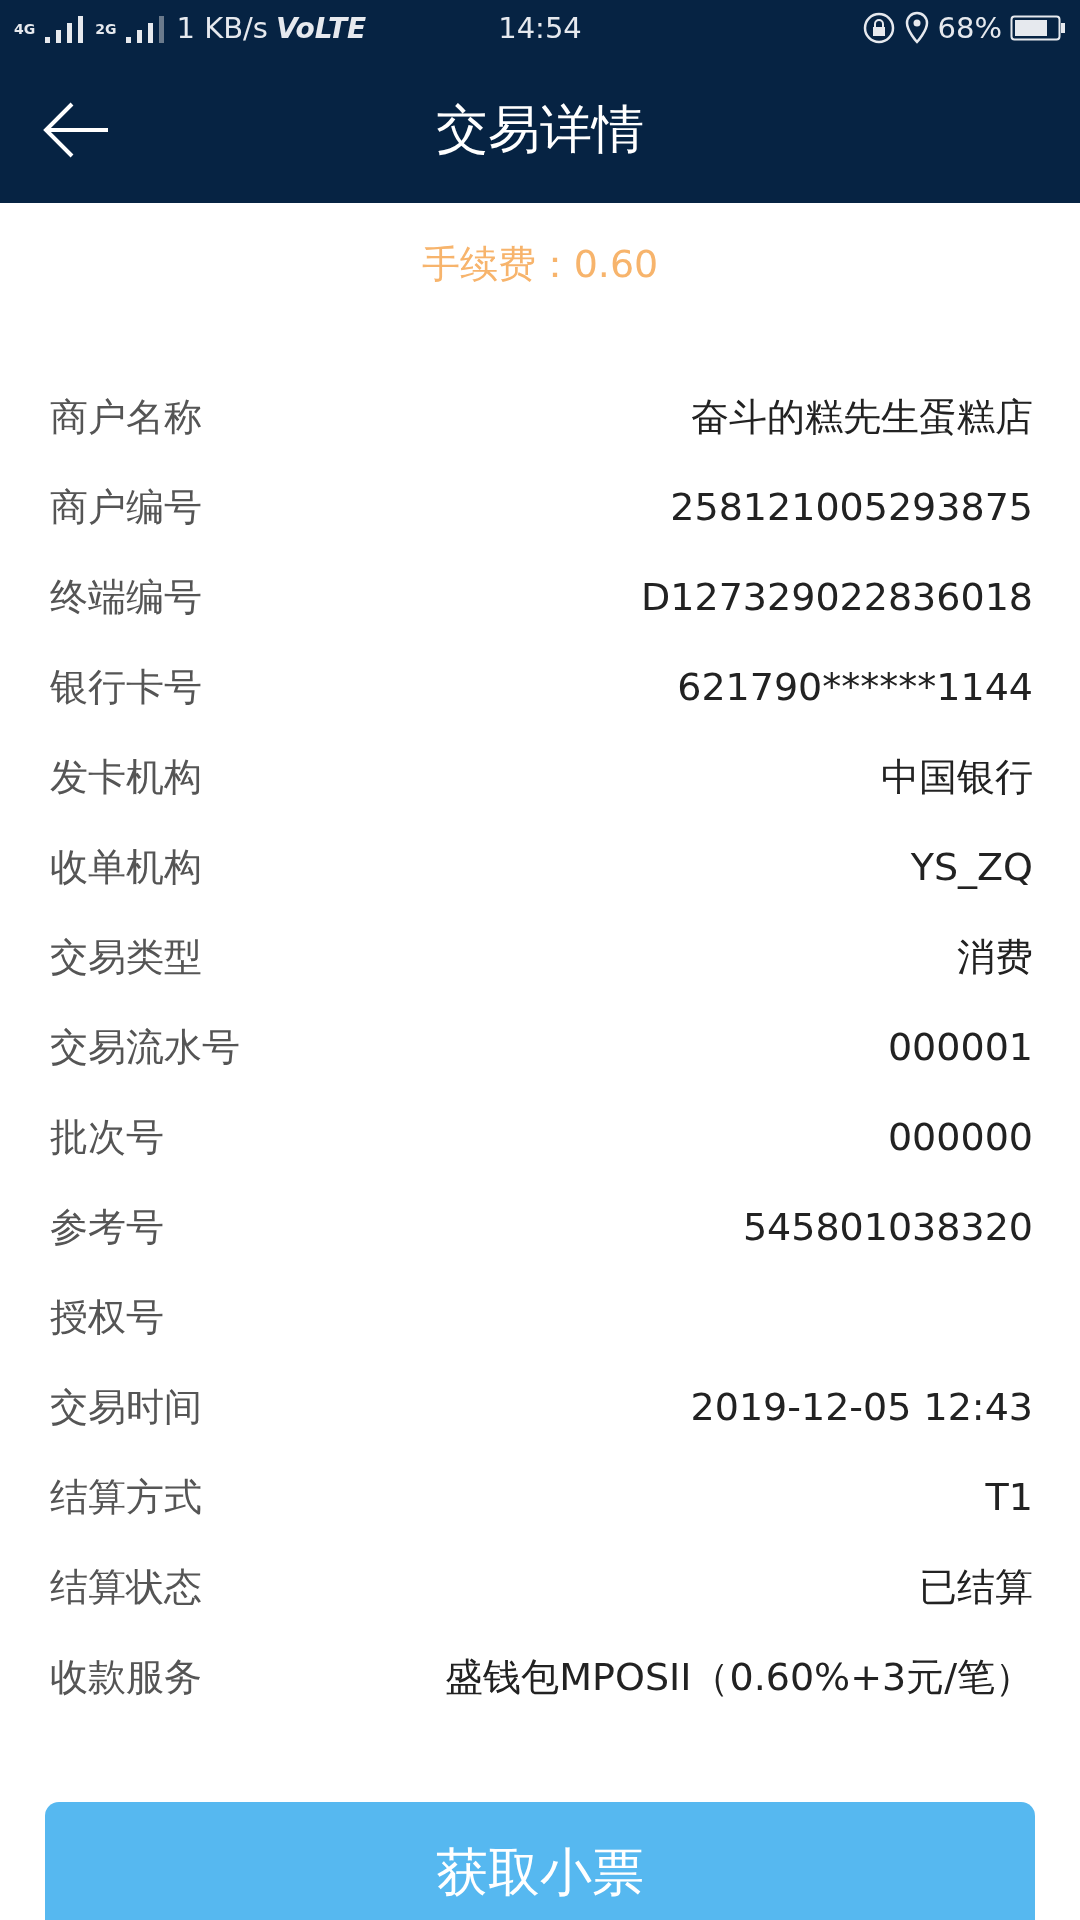 The height and width of the screenshot is (1920, 1080). I want to click on detail-value: 消费, so click(995, 957).